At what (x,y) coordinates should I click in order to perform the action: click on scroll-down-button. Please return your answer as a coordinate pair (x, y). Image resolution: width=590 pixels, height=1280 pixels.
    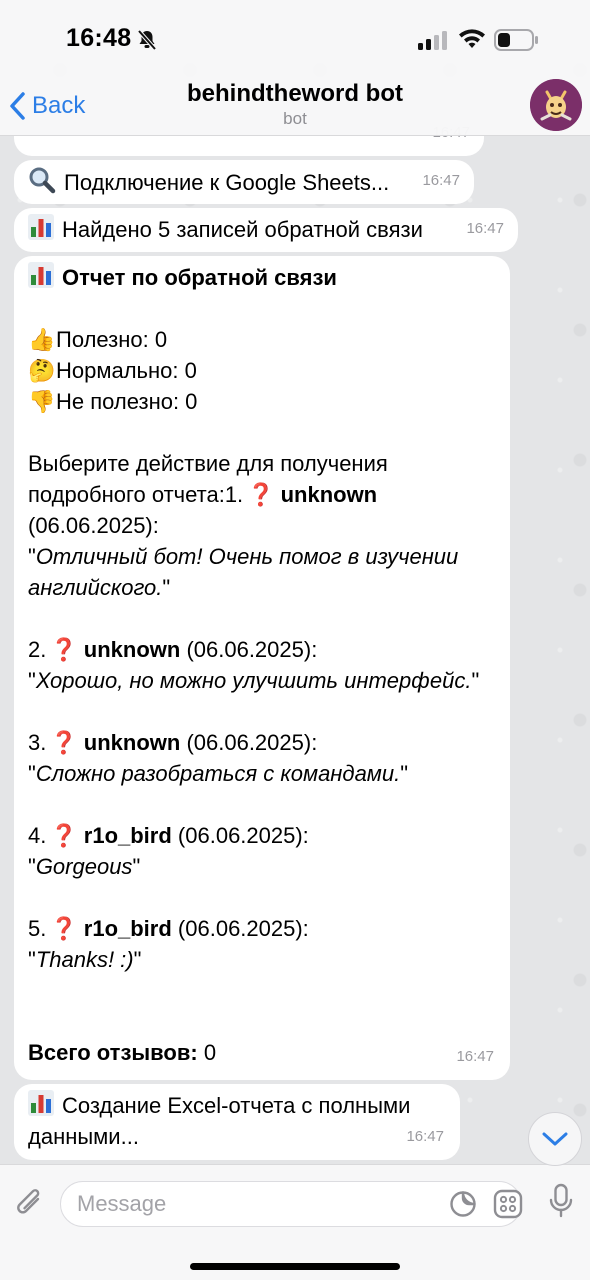
    Looking at the image, I should click on (555, 1139).